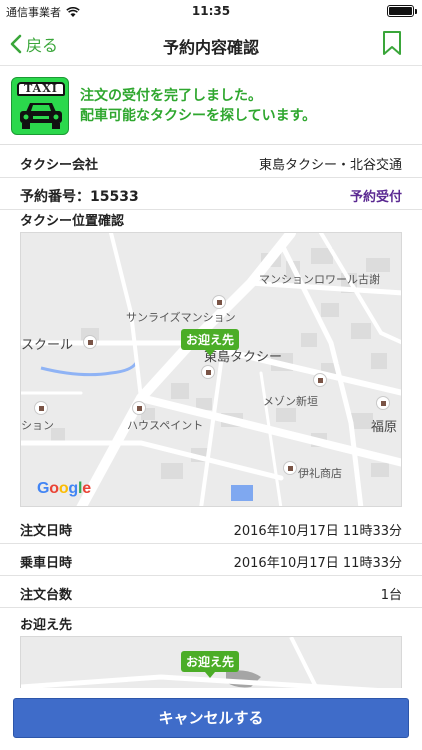 The height and width of the screenshot is (750, 422). Describe the element at coordinates (211, 528) in the screenshot. I see `order-time-row: 注文日時 2016年10月17日 11時33分` at that location.